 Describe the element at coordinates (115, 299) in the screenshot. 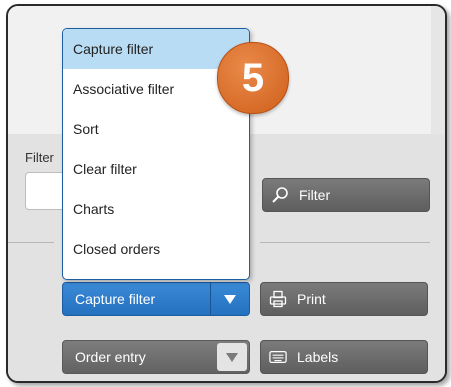

I see `view-select-value: Capture filter` at that location.